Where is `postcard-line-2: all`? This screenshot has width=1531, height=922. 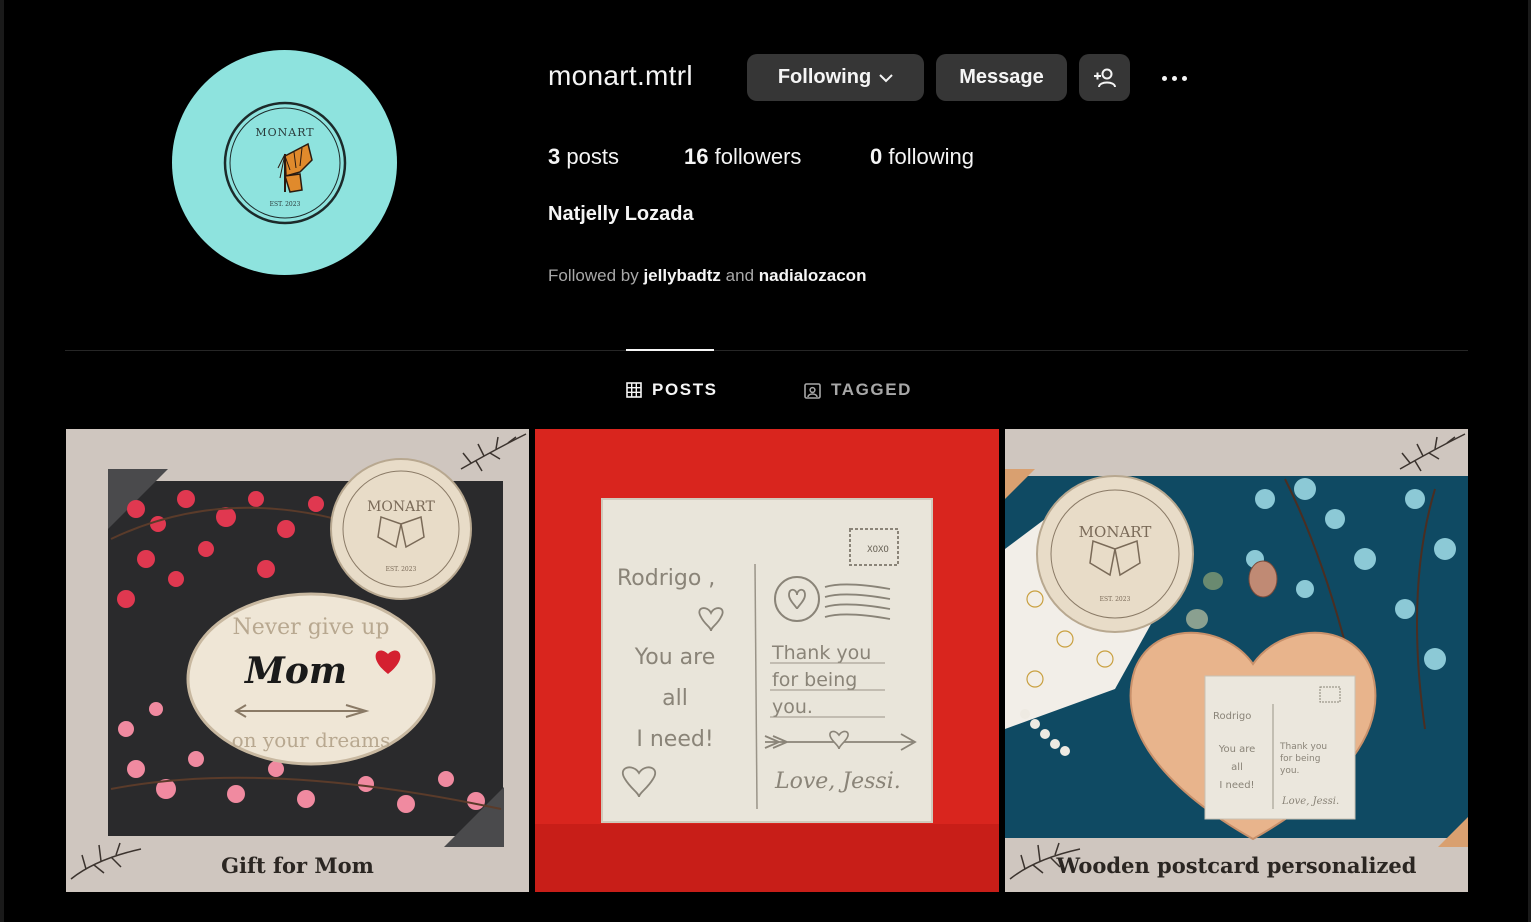 postcard-line-2: all is located at coordinates (675, 698).